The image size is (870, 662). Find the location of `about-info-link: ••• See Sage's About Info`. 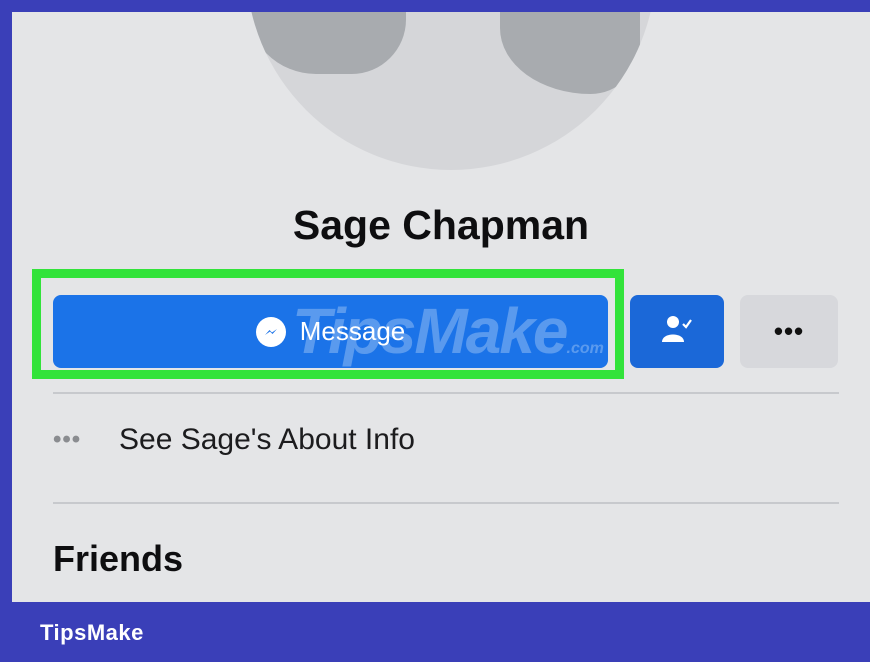

about-info-link: ••• See Sage's About Info is located at coordinates (234, 440).